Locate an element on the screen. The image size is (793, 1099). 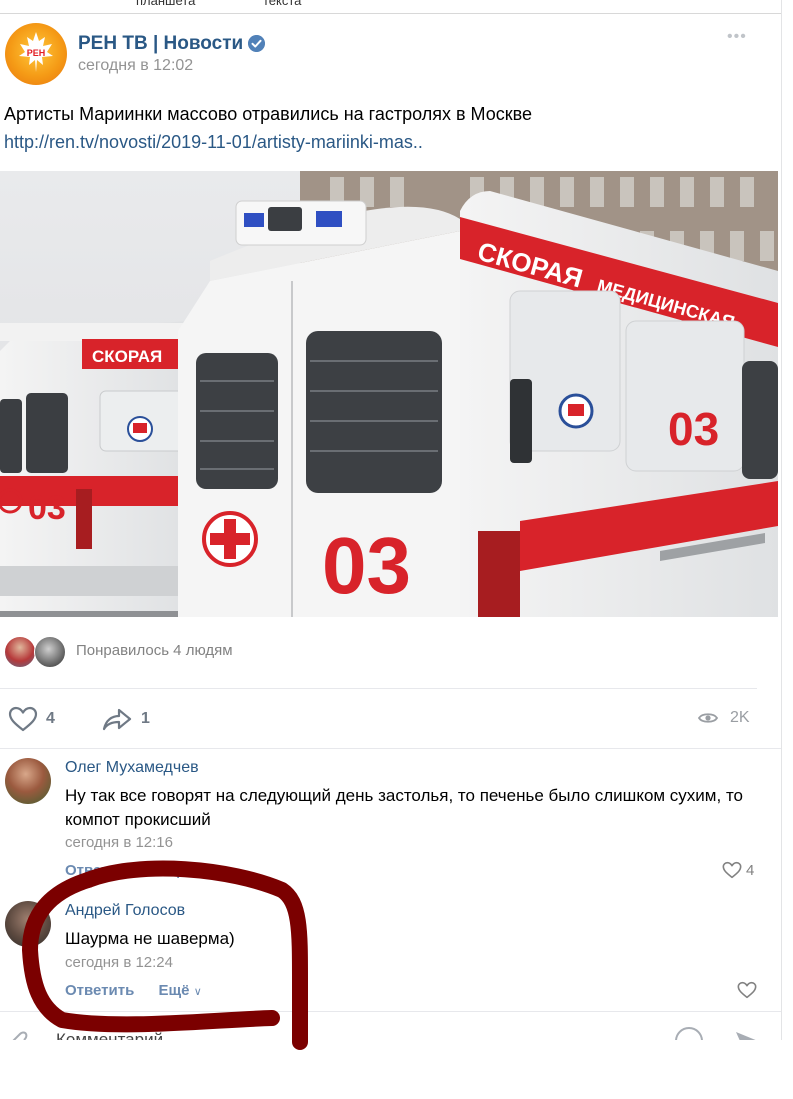
likers-avatars is located at coordinates (35, 652).